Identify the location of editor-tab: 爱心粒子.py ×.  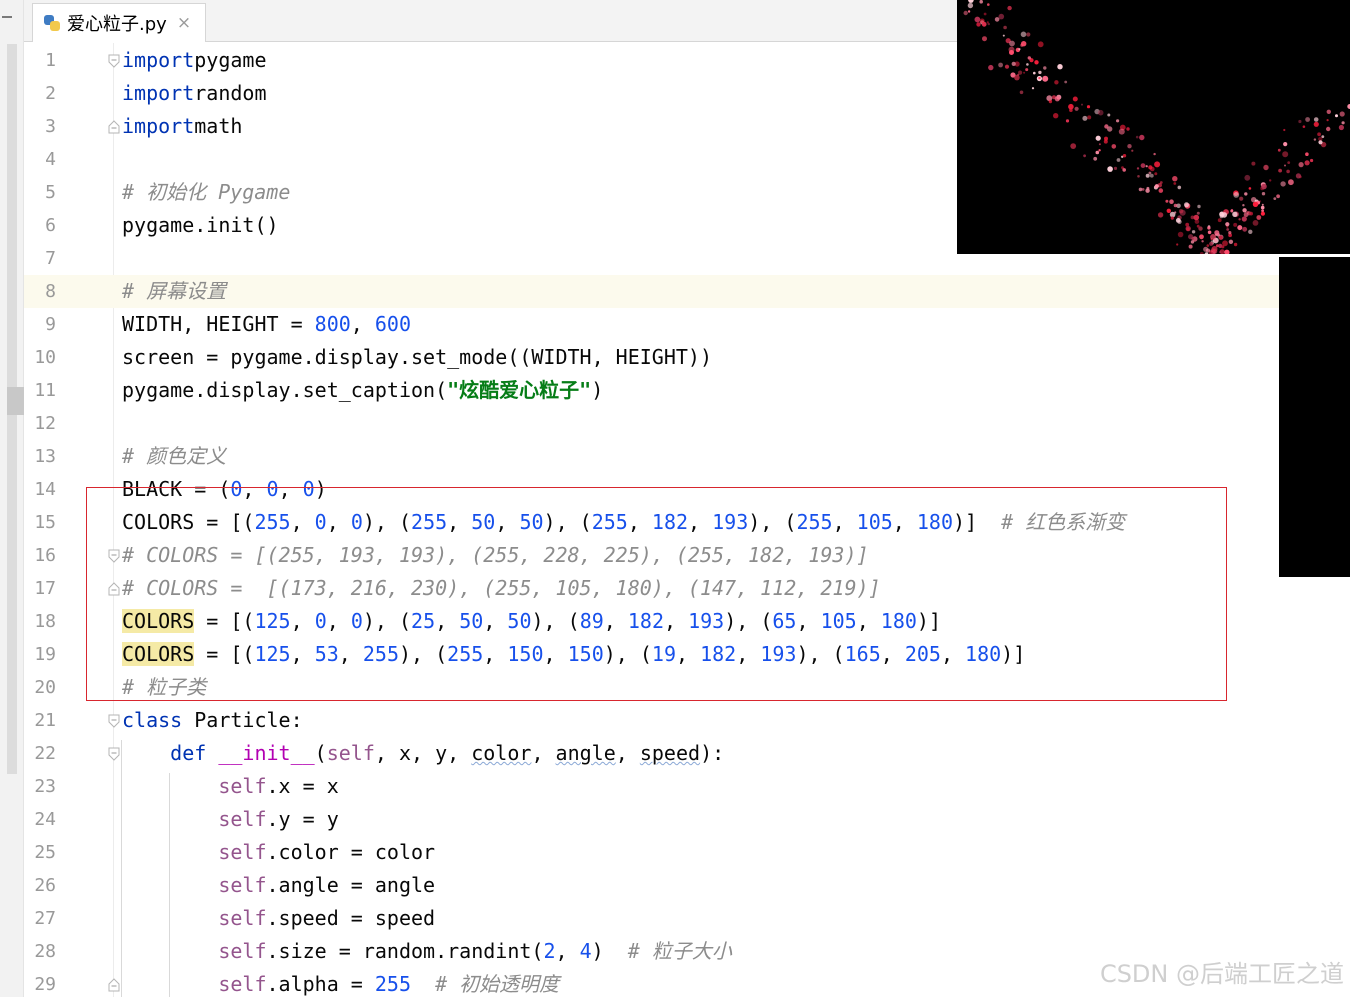
(119, 22).